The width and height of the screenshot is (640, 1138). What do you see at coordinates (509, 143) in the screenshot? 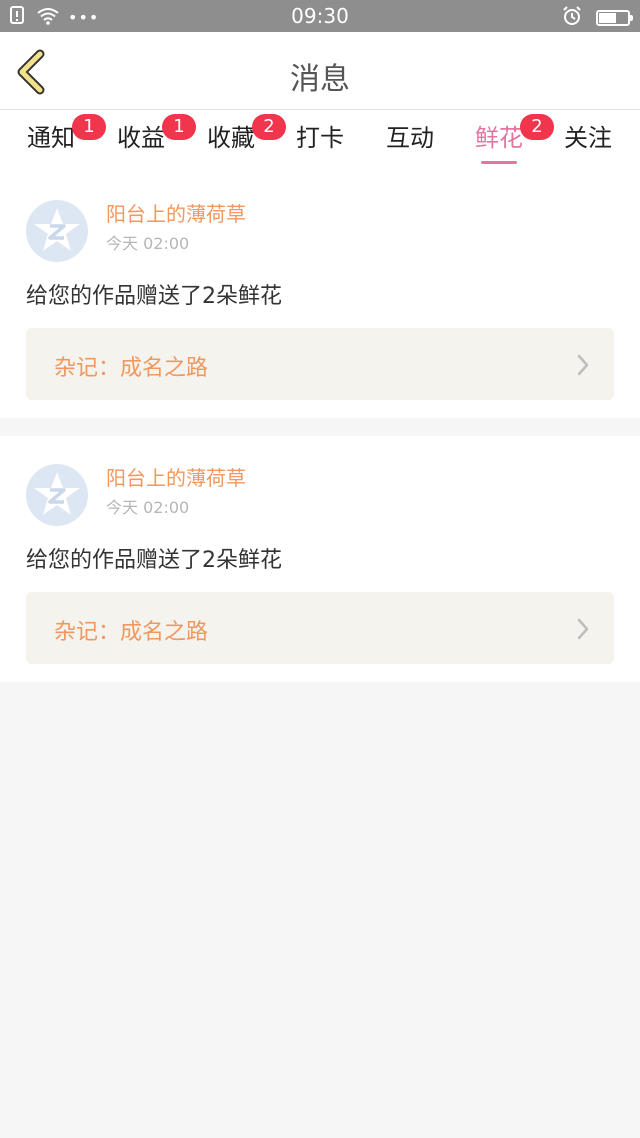
I see `tab-flowers: 鲜花 2` at bounding box center [509, 143].